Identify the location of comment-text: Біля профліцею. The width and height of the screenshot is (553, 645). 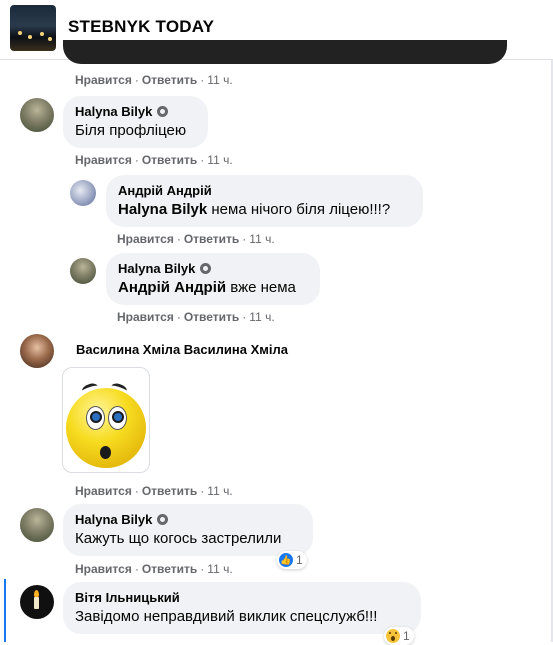
(131, 130).